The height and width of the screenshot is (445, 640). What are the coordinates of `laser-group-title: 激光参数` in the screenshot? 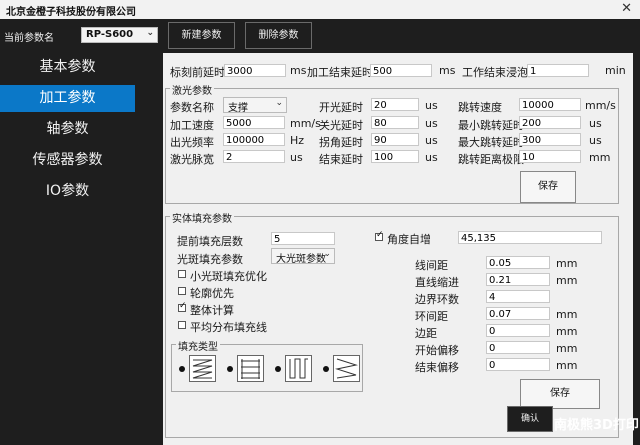 It's located at (192, 89).